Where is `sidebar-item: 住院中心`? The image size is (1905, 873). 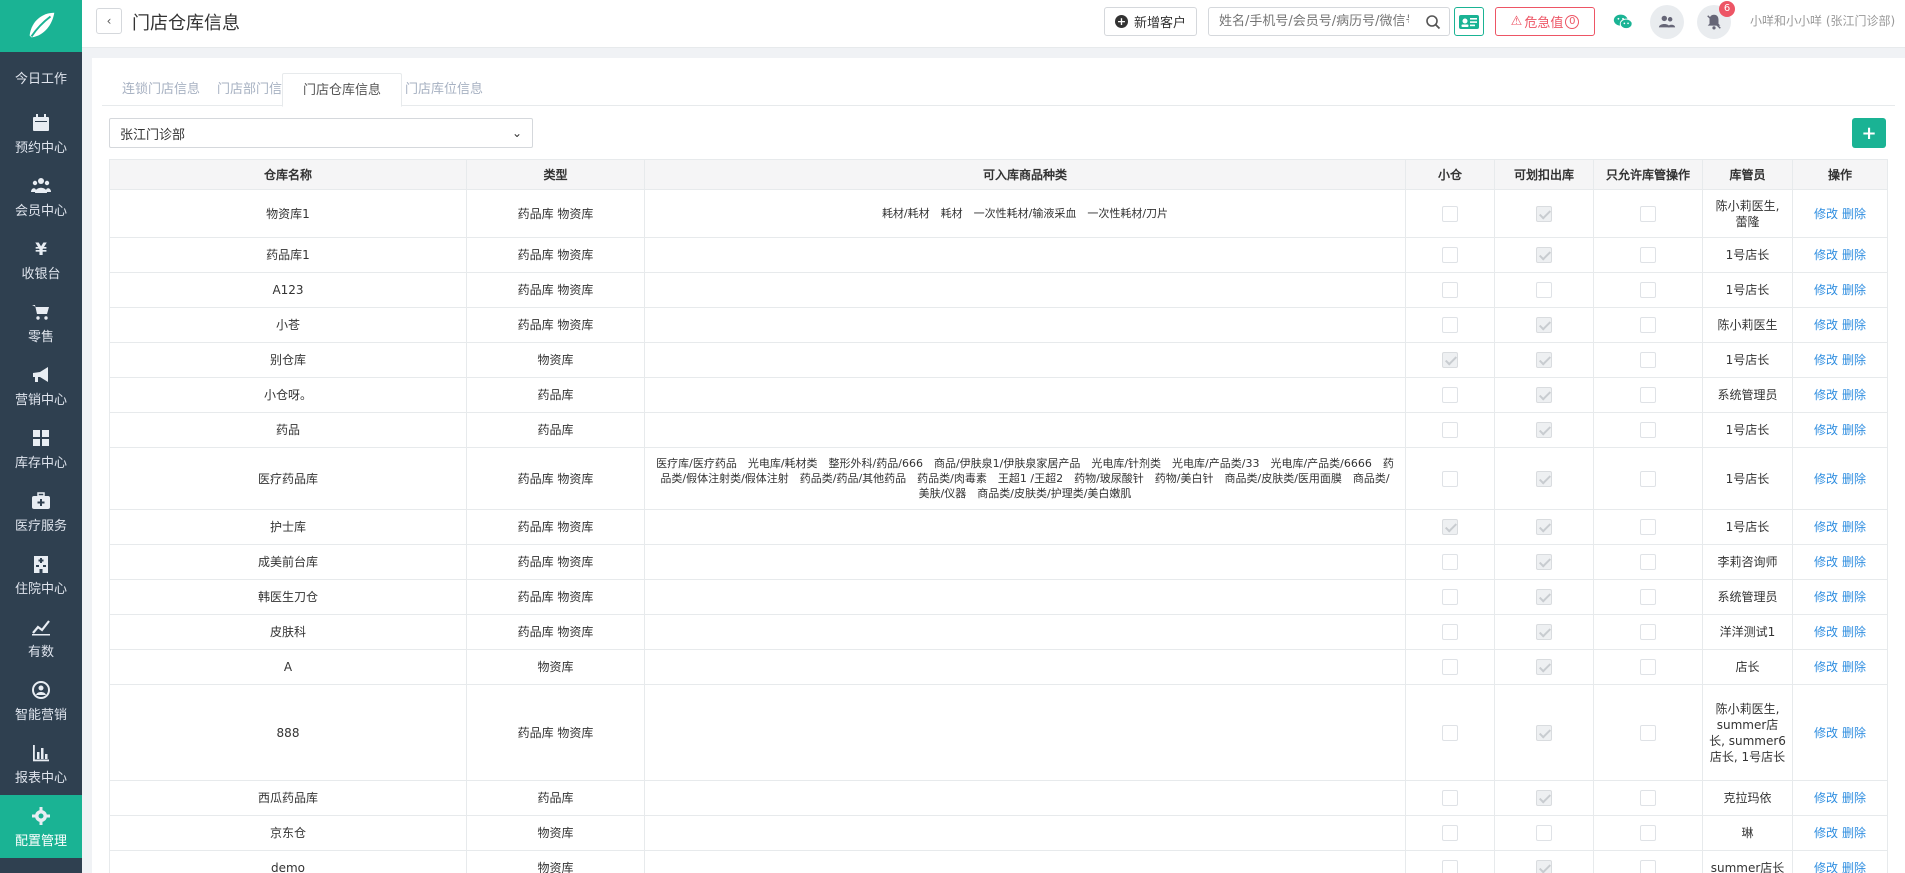 sidebar-item: 住院中心 is located at coordinates (41, 574).